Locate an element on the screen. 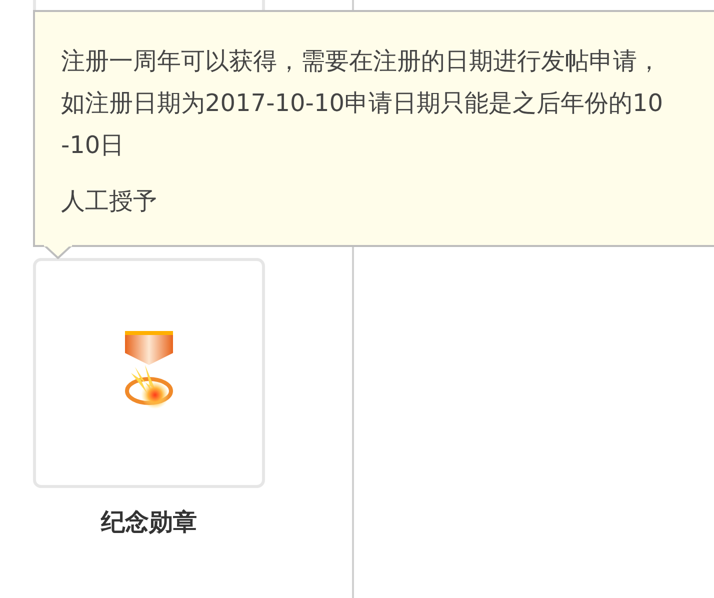 The height and width of the screenshot is (598, 714). badge-card is located at coordinates (149, 373).